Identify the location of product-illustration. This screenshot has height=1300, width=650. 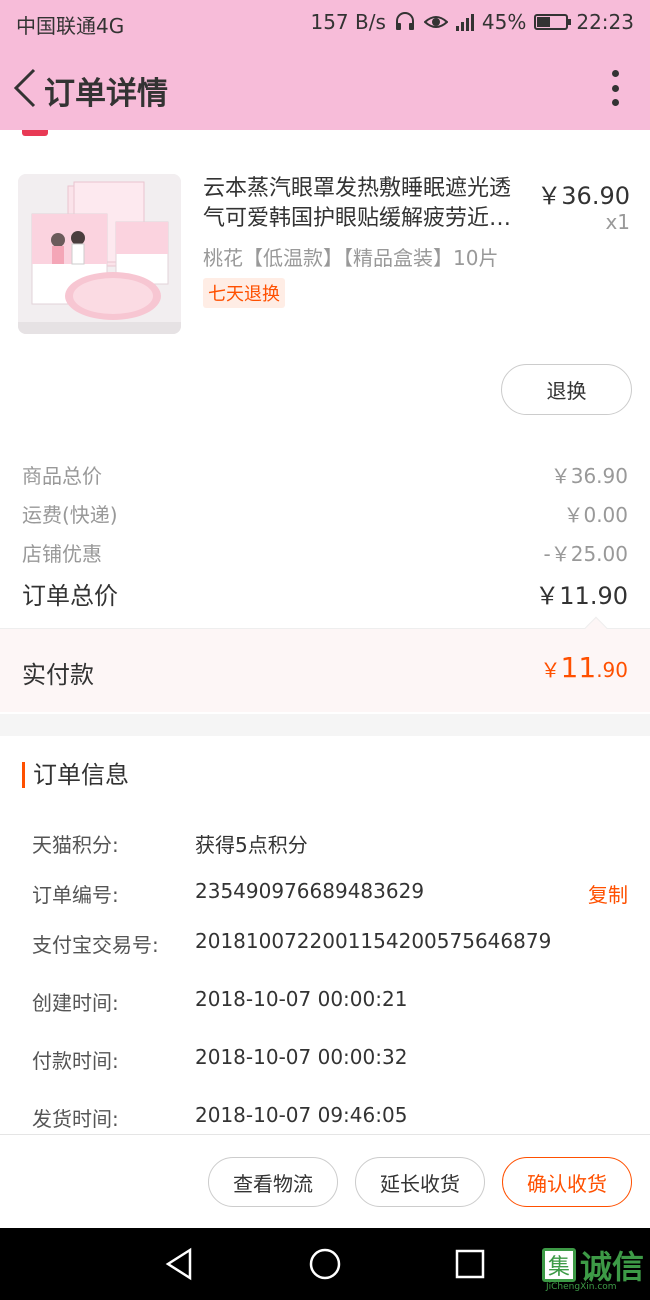
(99, 254).